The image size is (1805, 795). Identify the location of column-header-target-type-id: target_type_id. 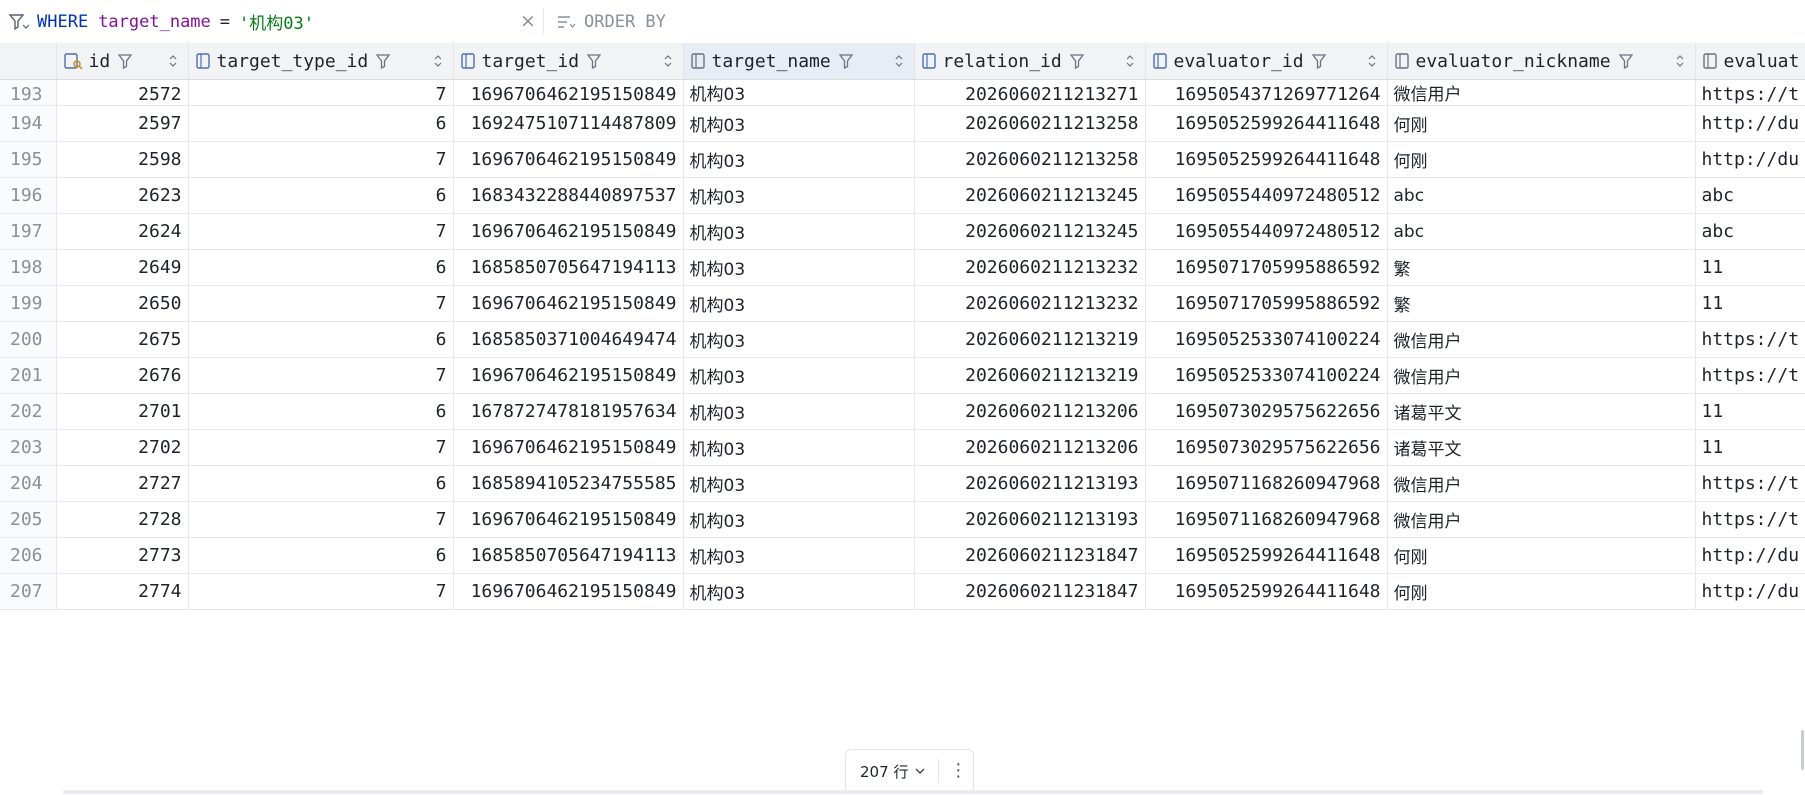
(321, 61).